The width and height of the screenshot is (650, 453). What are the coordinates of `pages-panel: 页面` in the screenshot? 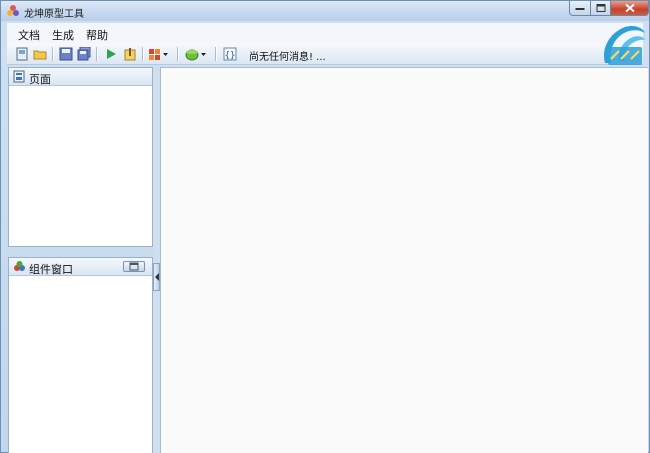 It's located at (80, 157).